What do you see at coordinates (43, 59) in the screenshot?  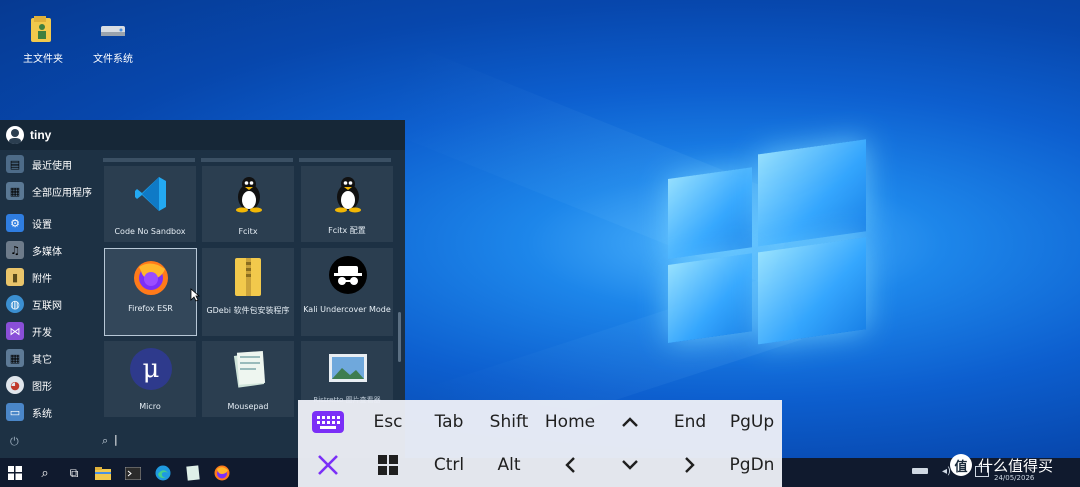 I see `desktop-icon-label: 主文件夹` at bounding box center [43, 59].